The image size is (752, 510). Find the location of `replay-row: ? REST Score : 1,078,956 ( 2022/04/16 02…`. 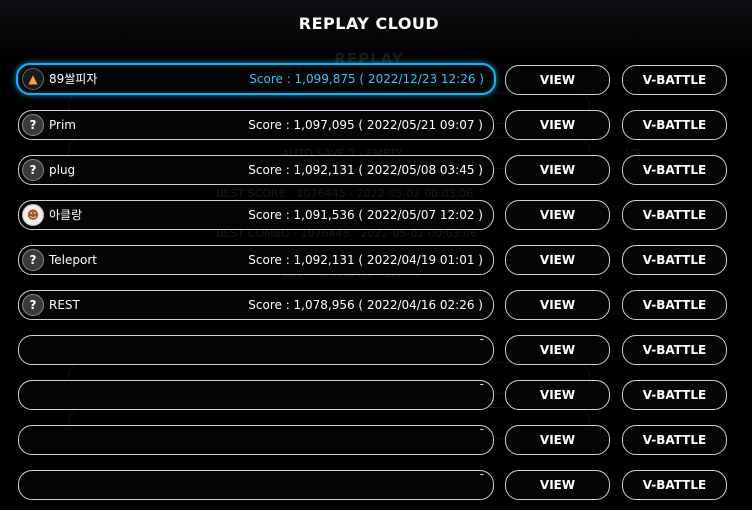

replay-row: ? REST Score : 1,078,956 ( 2022/04/16 02… is located at coordinates (376, 305).